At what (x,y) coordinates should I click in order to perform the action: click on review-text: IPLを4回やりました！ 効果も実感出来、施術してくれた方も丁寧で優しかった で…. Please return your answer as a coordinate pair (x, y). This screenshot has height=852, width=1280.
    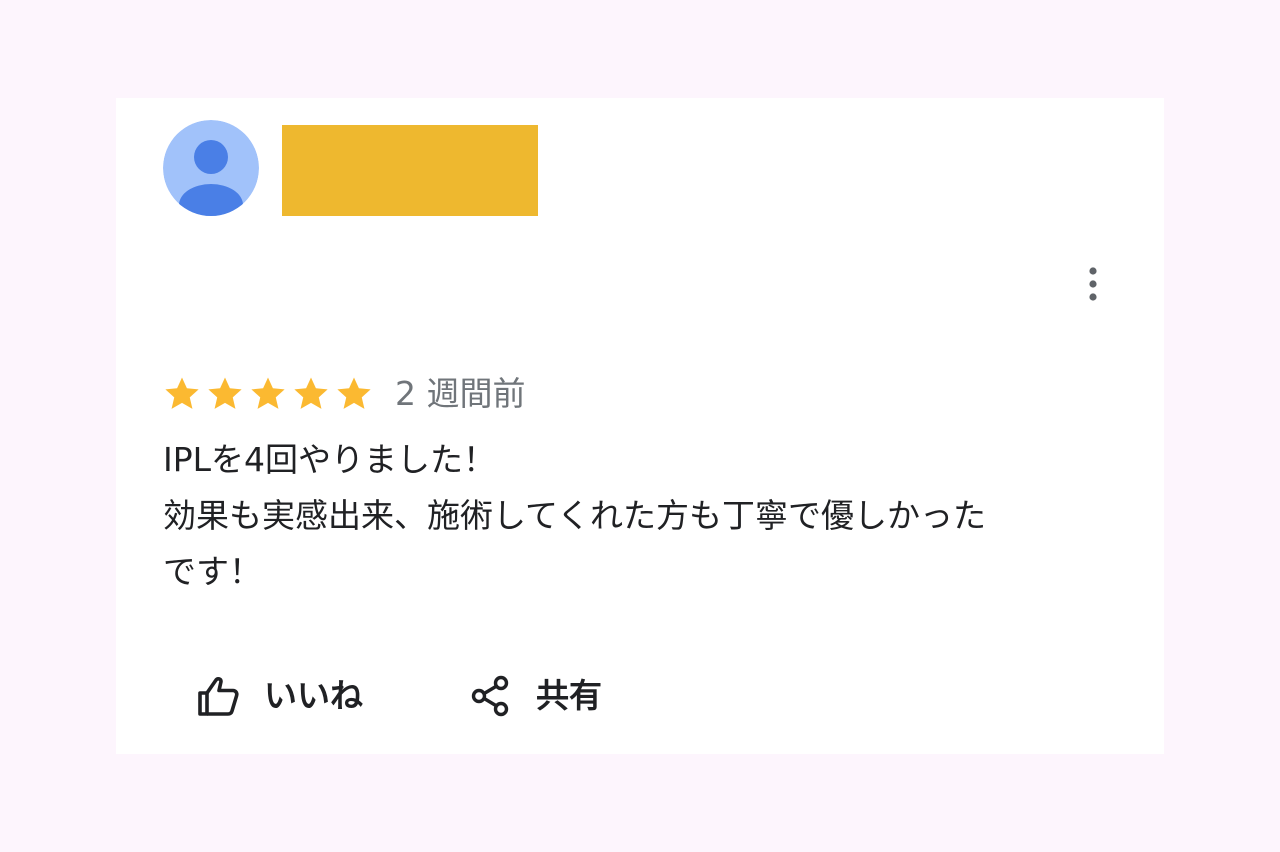
    Looking at the image, I should click on (638, 516).